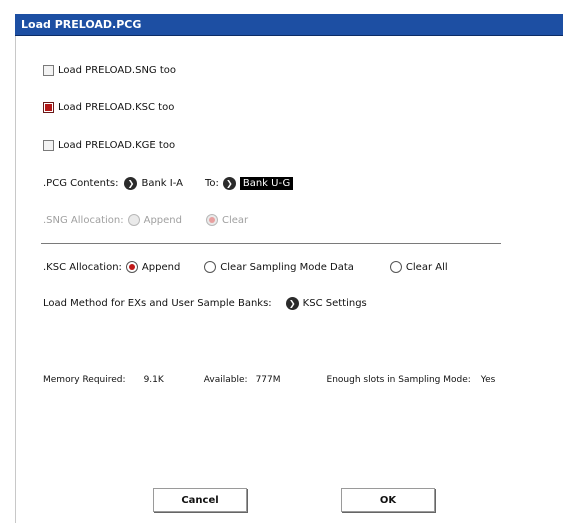 The width and height of the screenshot is (563, 523). What do you see at coordinates (84, 380) in the screenshot?
I see `memory-required-label: Memory Required:` at bounding box center [84, 380].